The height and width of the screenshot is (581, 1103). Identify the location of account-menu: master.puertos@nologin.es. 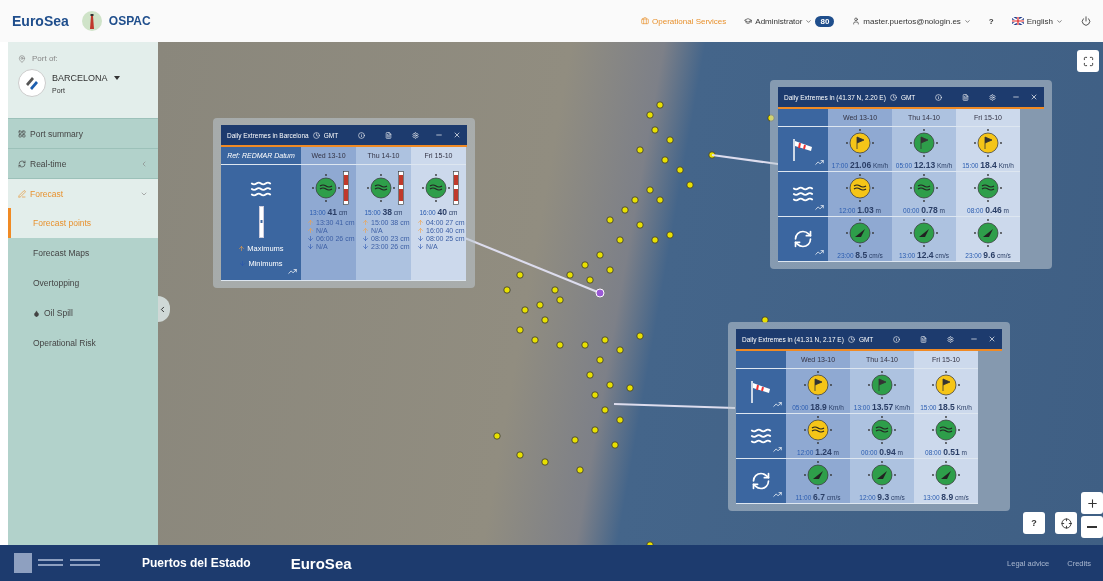
(911, 21).